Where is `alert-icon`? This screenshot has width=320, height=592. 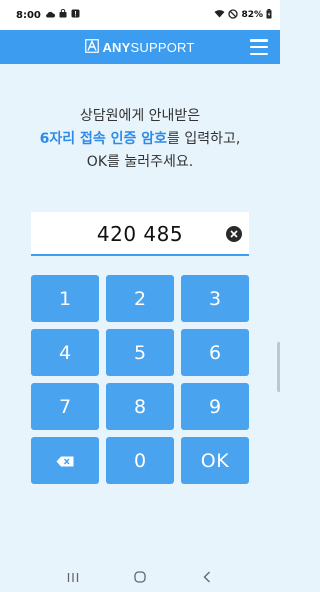 alert-icon is located at coordinates (75, 15).